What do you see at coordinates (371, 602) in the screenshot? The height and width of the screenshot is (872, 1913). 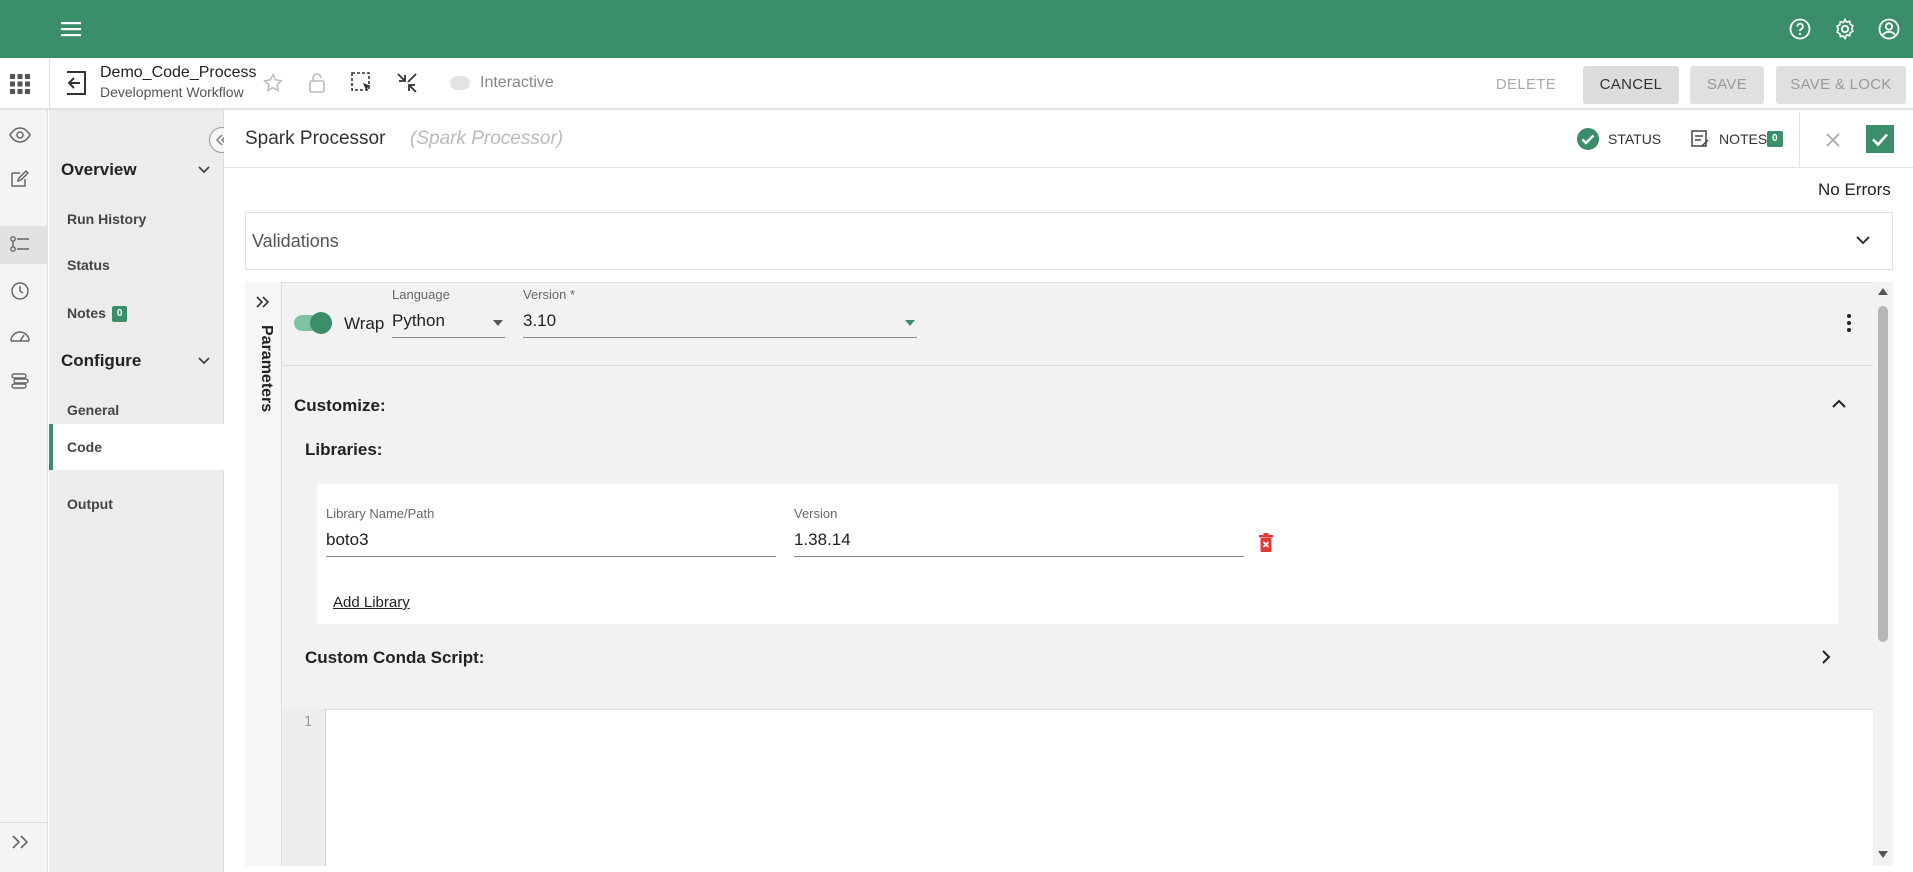 I see `add-library-link: Add Library` at bounding box center [371, 602].